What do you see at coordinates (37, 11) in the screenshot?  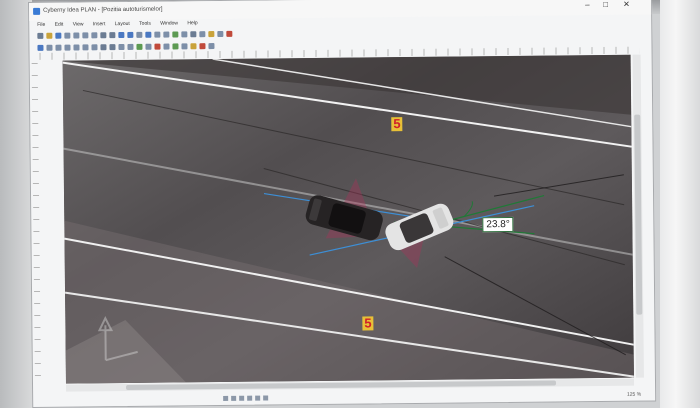 I see `app-logo-icon` at bounding box center [37, 11].